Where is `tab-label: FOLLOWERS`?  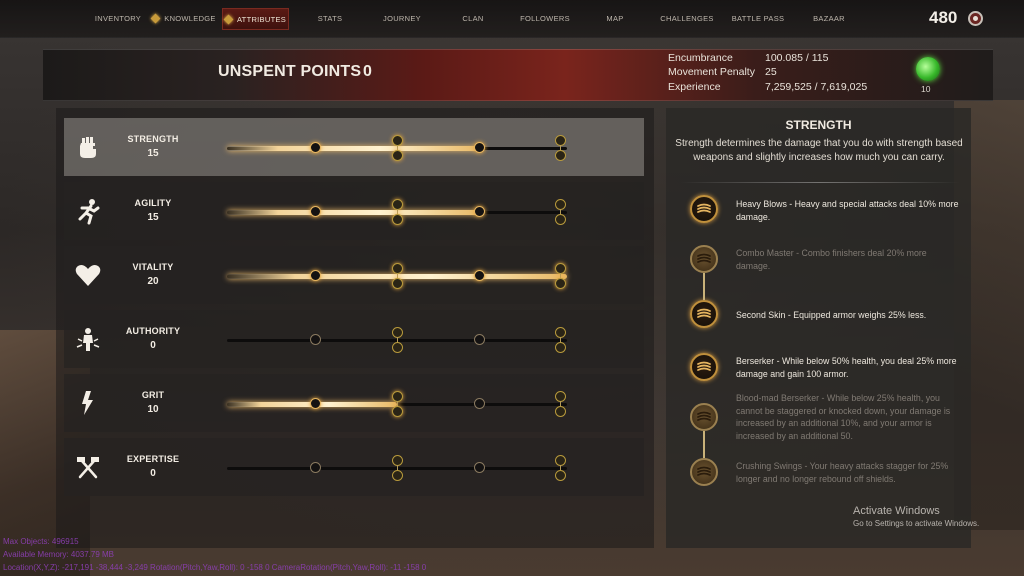 tab-label: FOLLOWERS is located at coordinates (545, 18).